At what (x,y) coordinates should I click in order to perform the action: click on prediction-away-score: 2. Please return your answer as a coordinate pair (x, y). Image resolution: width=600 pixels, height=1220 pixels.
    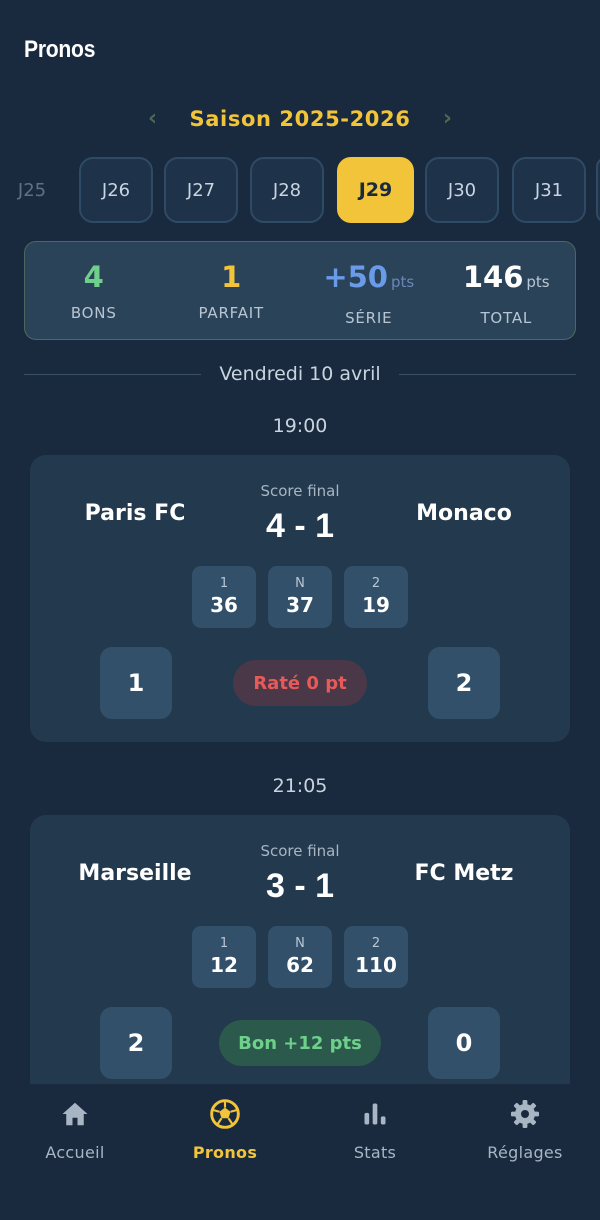
    Looking at the image, I should click on (464, 683).